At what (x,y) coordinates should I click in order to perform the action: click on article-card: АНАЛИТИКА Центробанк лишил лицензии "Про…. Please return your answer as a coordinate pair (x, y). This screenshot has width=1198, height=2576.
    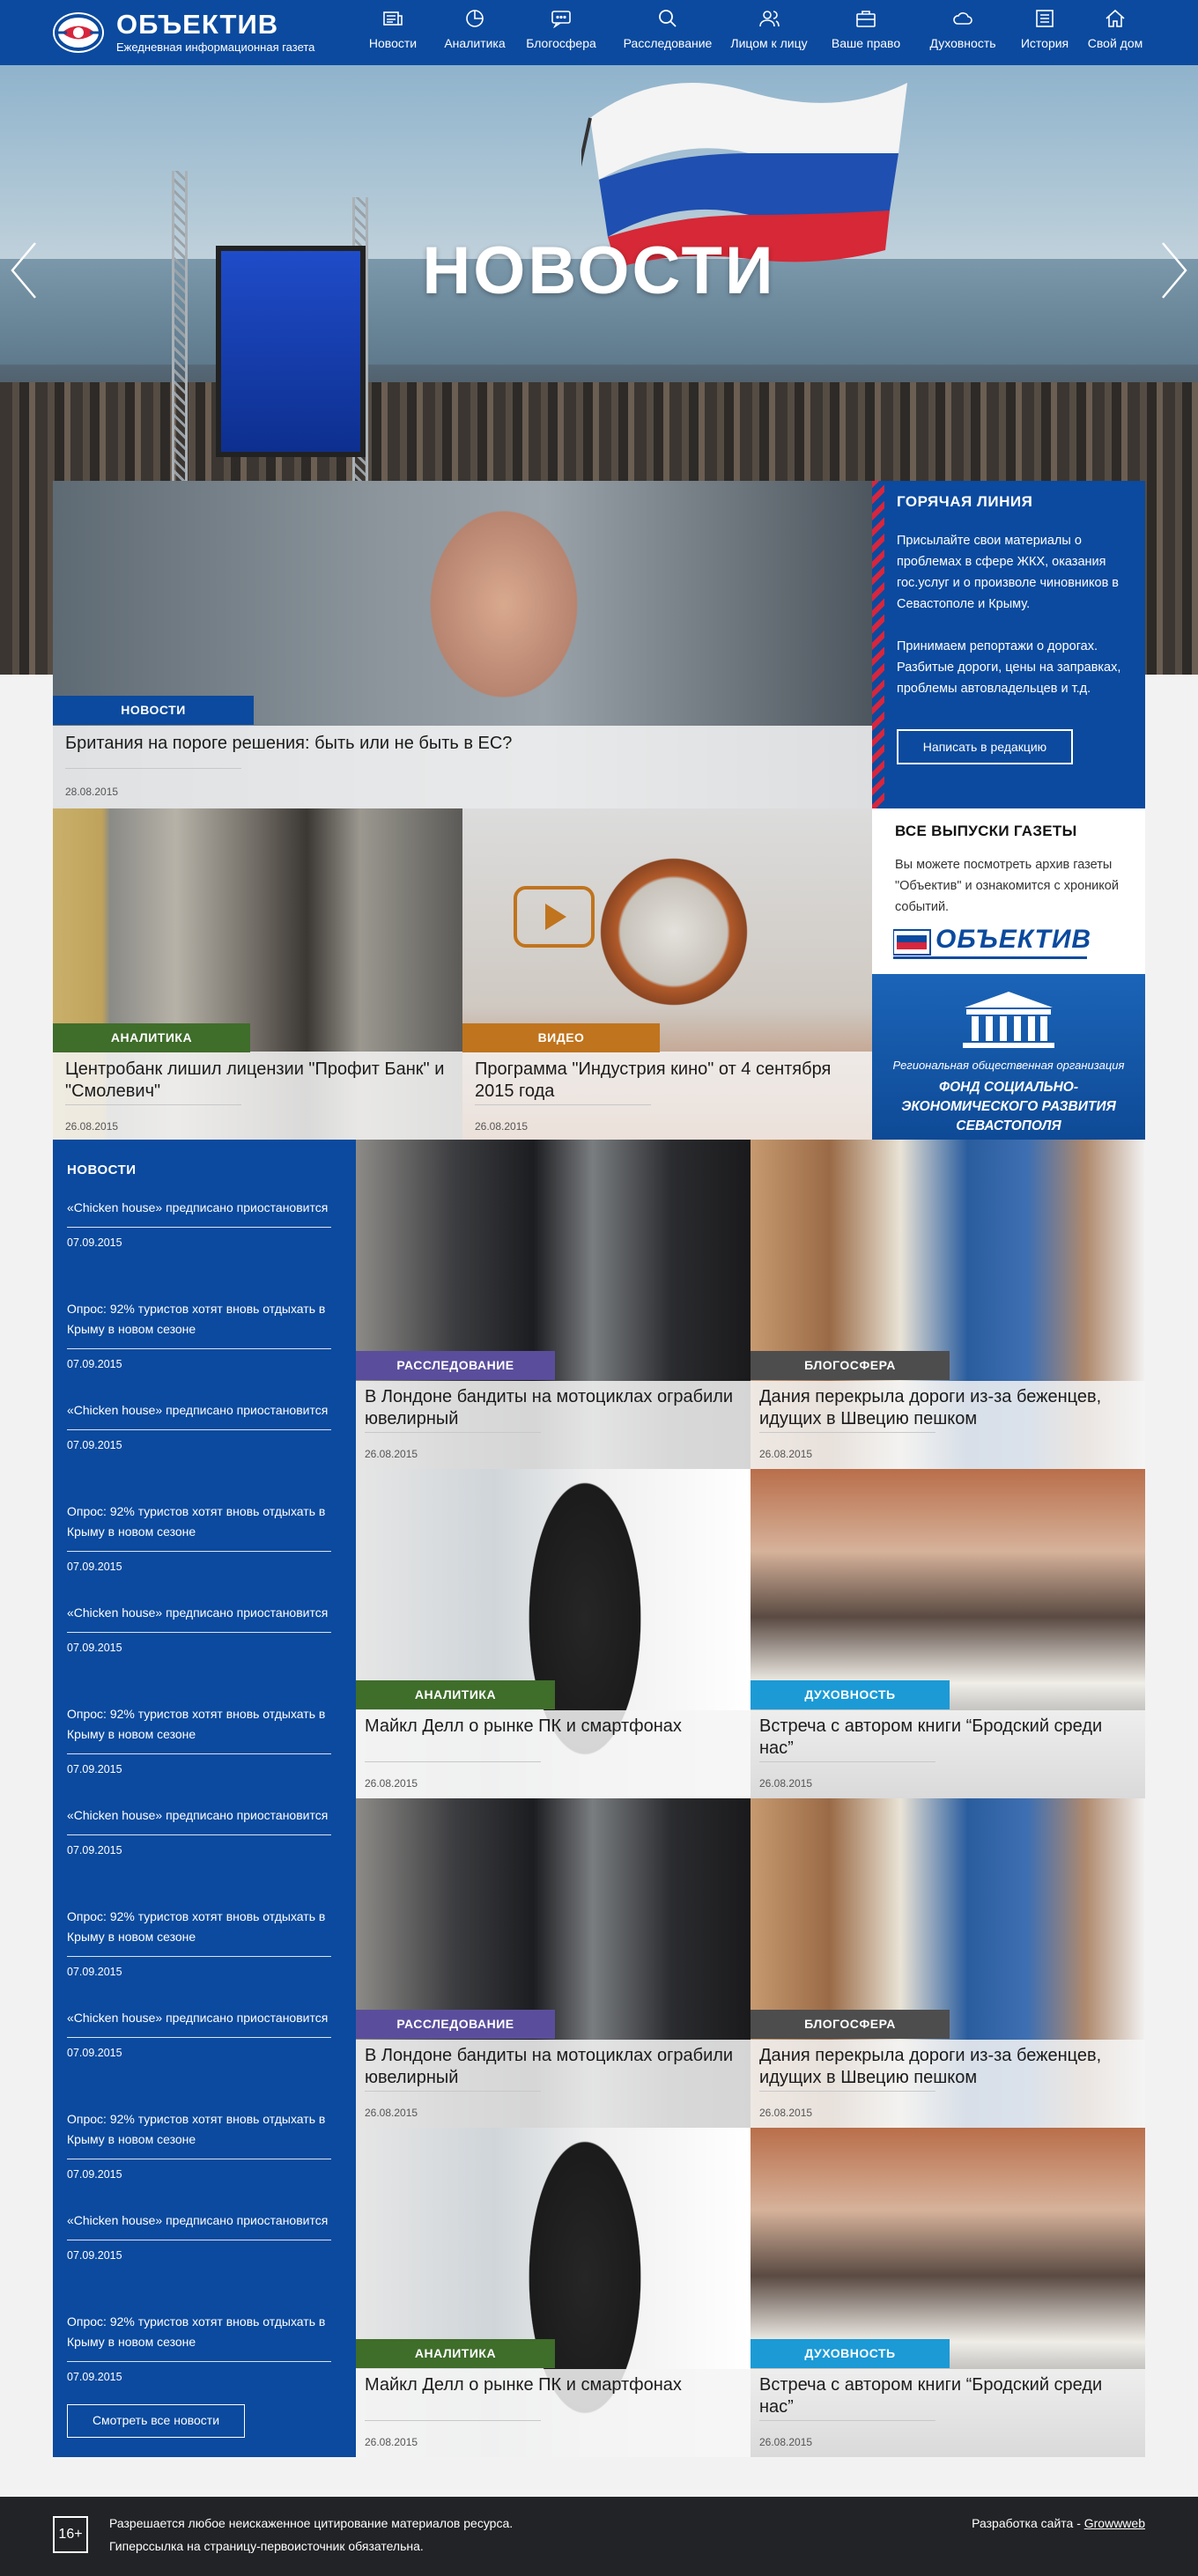
    Looking at the image, I should click on (257, 974).